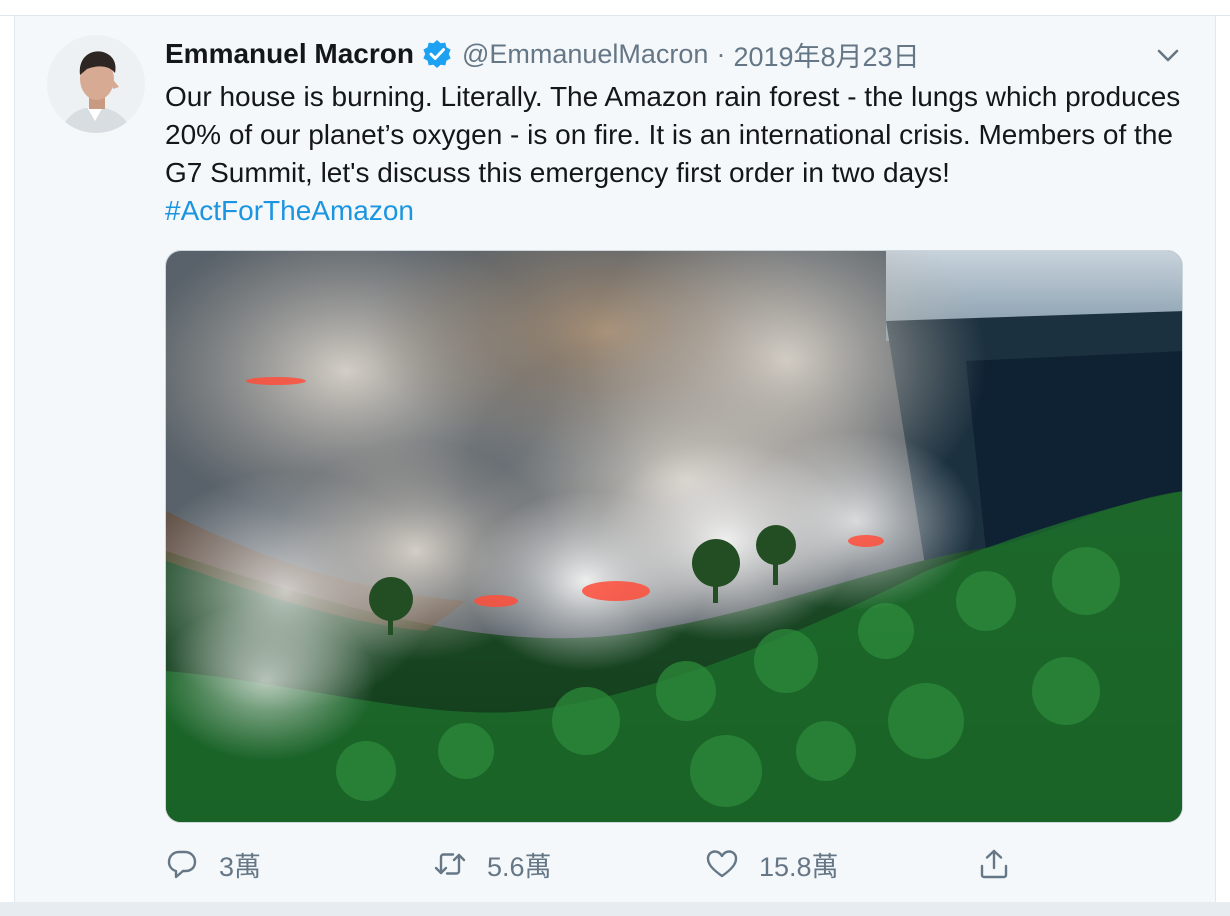 This screenshot has height=916, width=1230. I want to click on like-count: 15.8萬, so click(799, 866).